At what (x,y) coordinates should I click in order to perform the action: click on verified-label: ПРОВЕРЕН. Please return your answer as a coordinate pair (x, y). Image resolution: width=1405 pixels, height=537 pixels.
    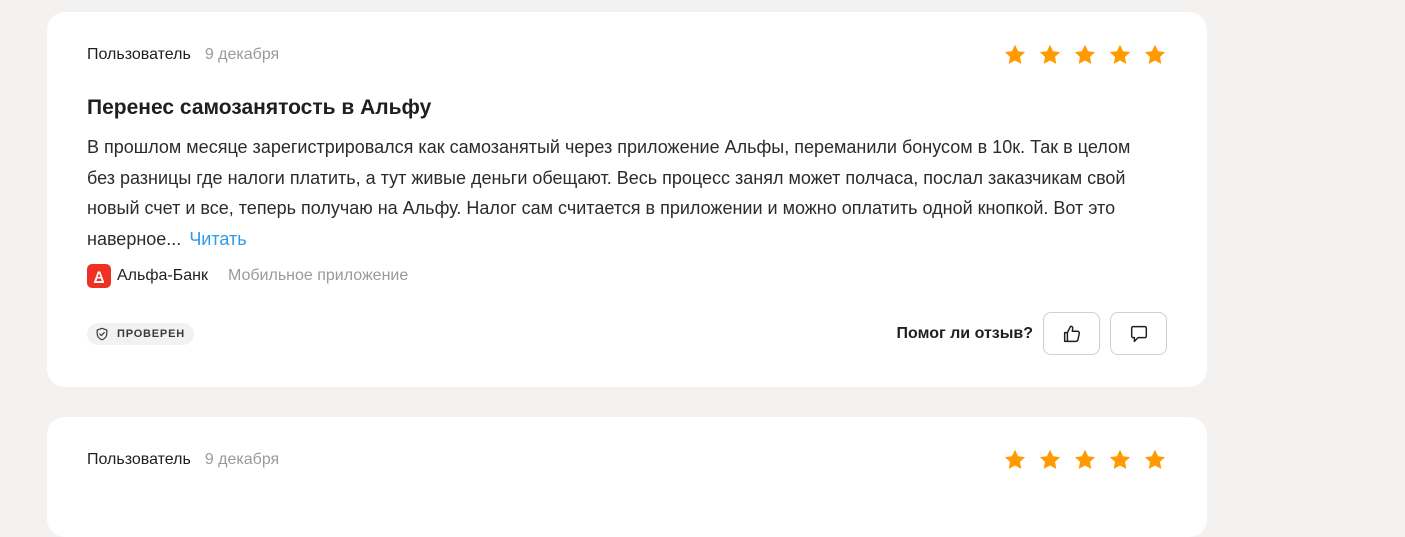
    Looking at the image, I should click on (151, 334).